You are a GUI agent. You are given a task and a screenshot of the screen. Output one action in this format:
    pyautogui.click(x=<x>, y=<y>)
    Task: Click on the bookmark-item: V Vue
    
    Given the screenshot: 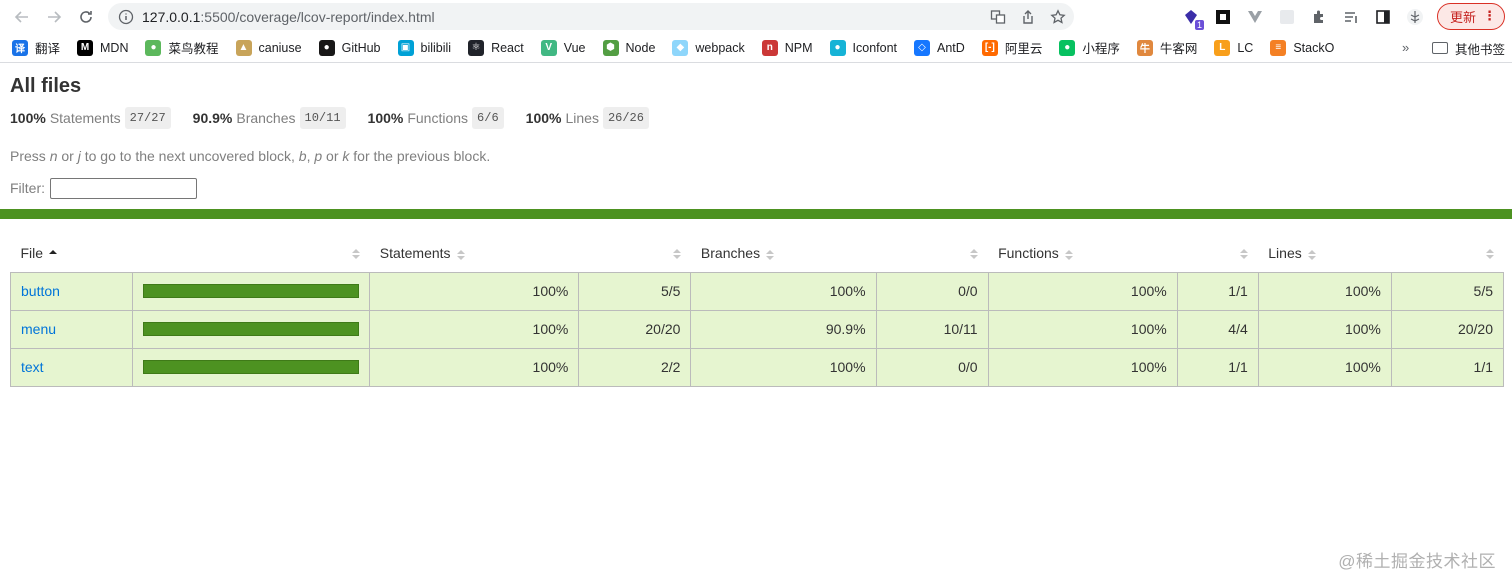 What is the action you would take?
    pyautogui.click(x=563, y=47)
    